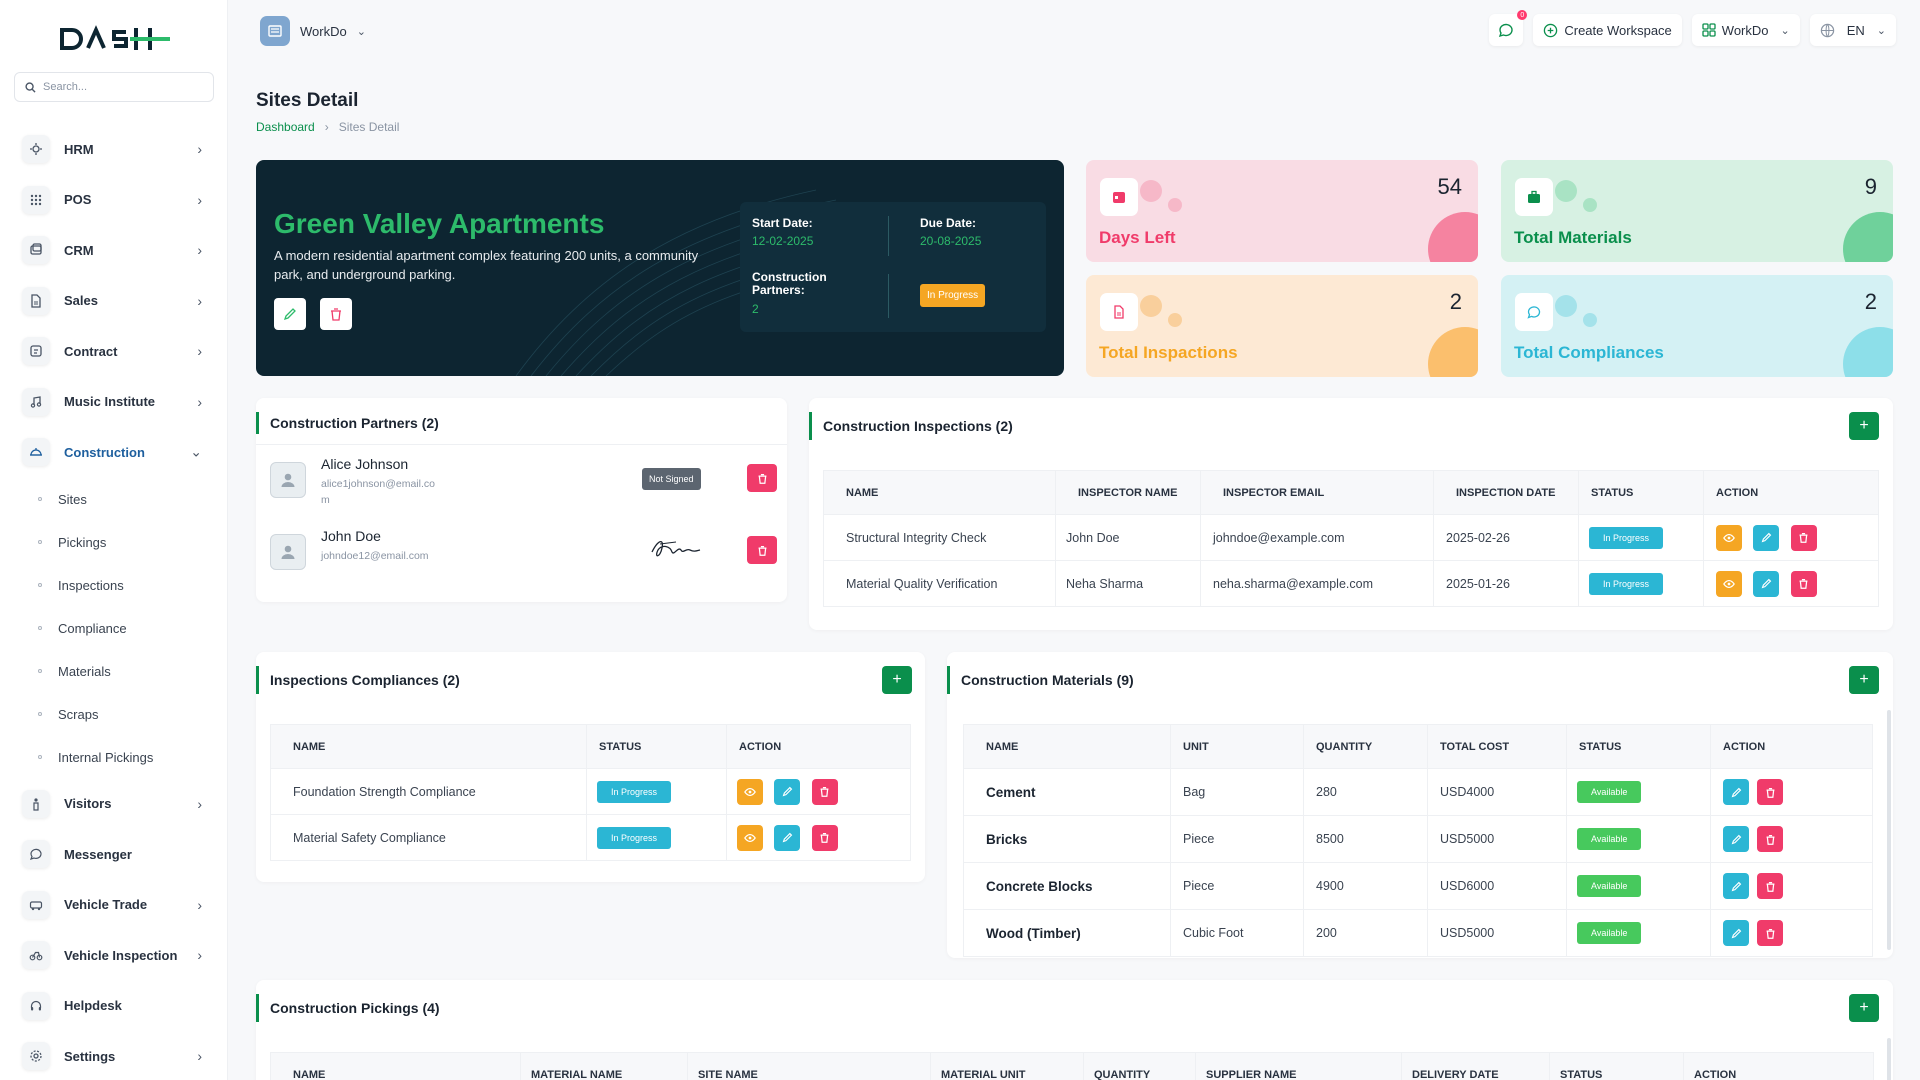  What do you see at coordinates (1497, 792) in the screenshot?
I see `table-cell: USD4000` at bounding box center [1497, 792].